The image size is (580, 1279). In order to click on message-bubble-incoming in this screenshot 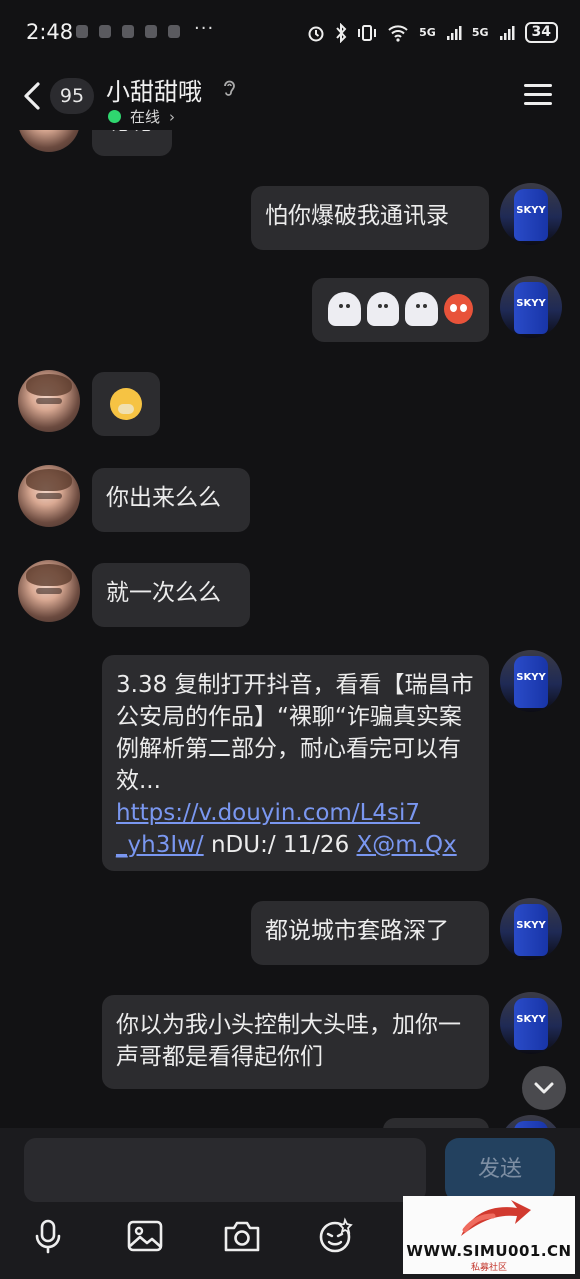, I will do `click(126, 404)`.